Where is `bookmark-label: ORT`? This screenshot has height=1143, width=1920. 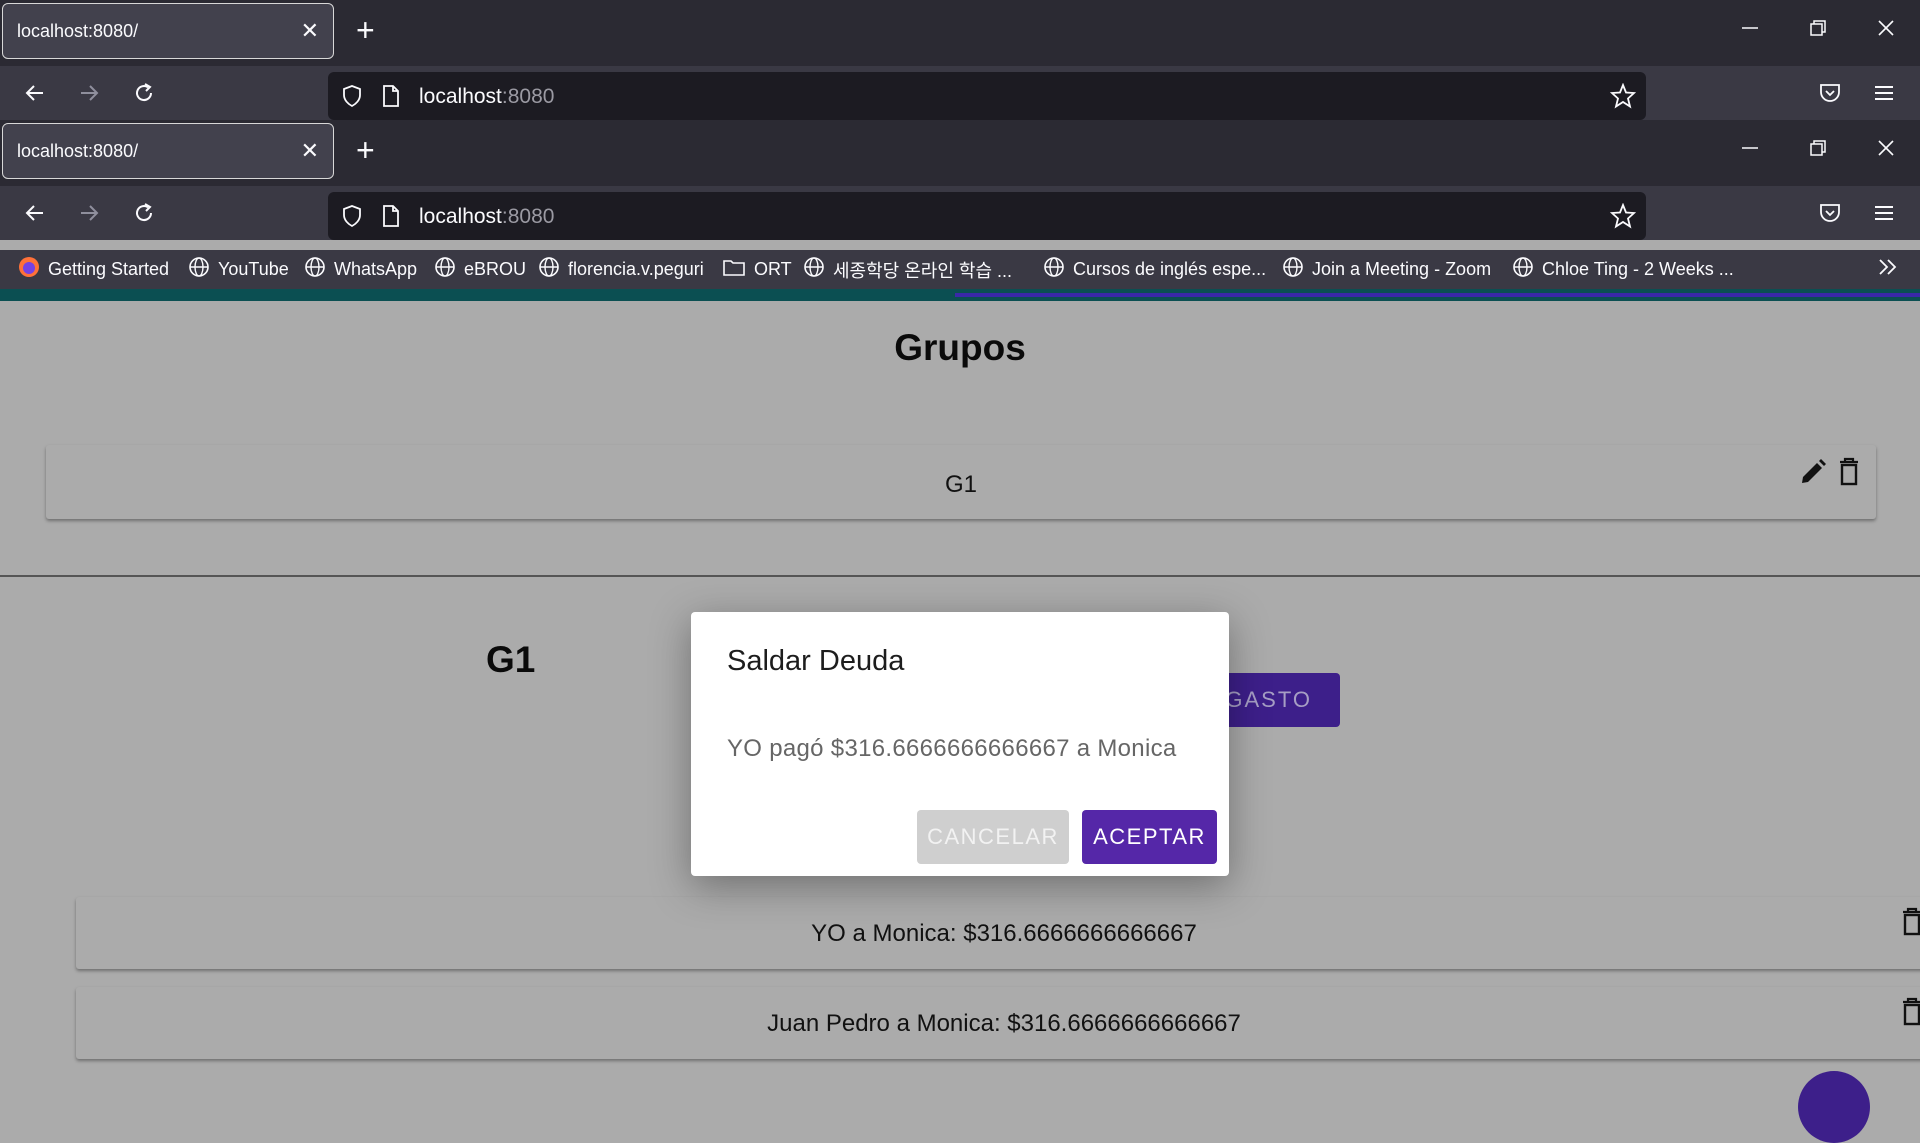 bookmark-label: ORT is located at coordinates (773, 269).